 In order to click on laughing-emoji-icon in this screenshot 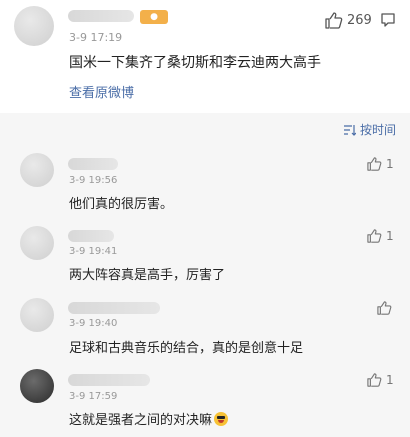, I will do `click(221, 419)`.